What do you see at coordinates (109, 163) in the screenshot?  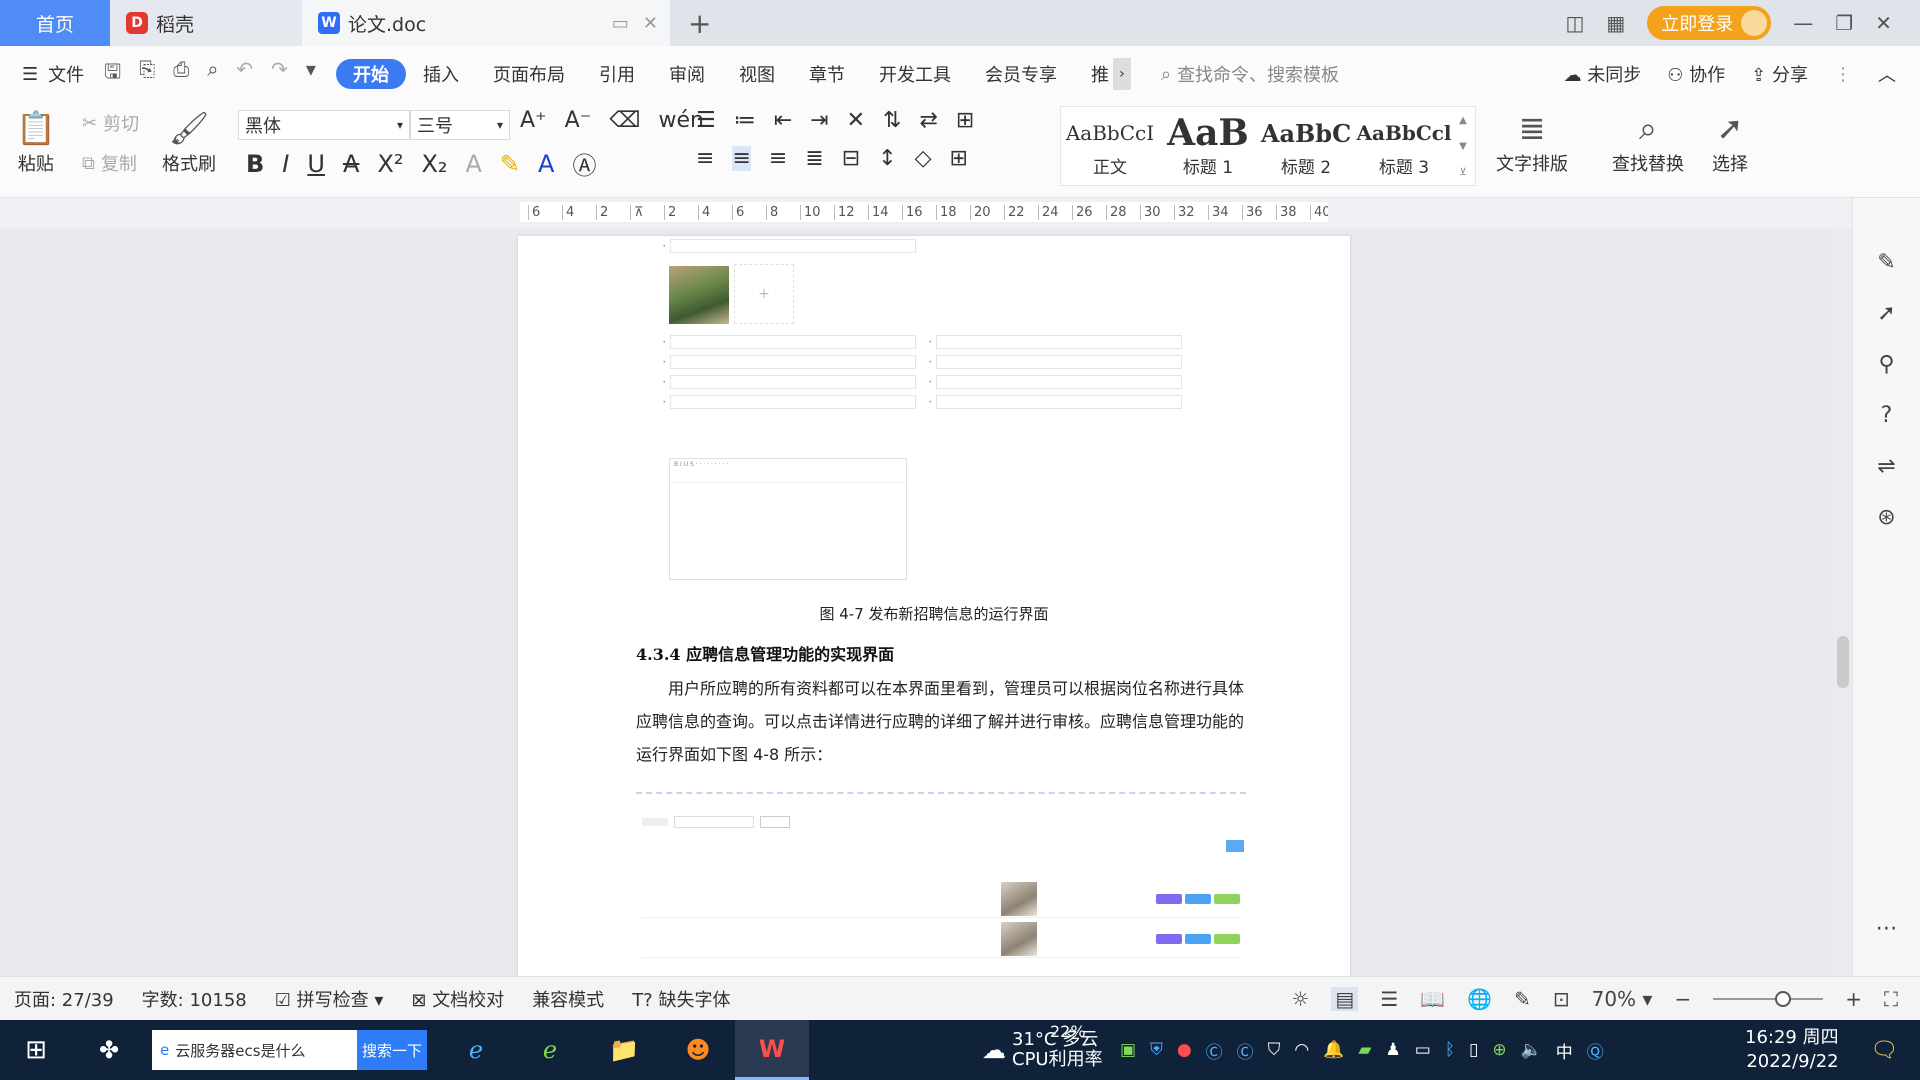 I see `copy-button: ⧉ 复制` at bounding box center [109, 163].